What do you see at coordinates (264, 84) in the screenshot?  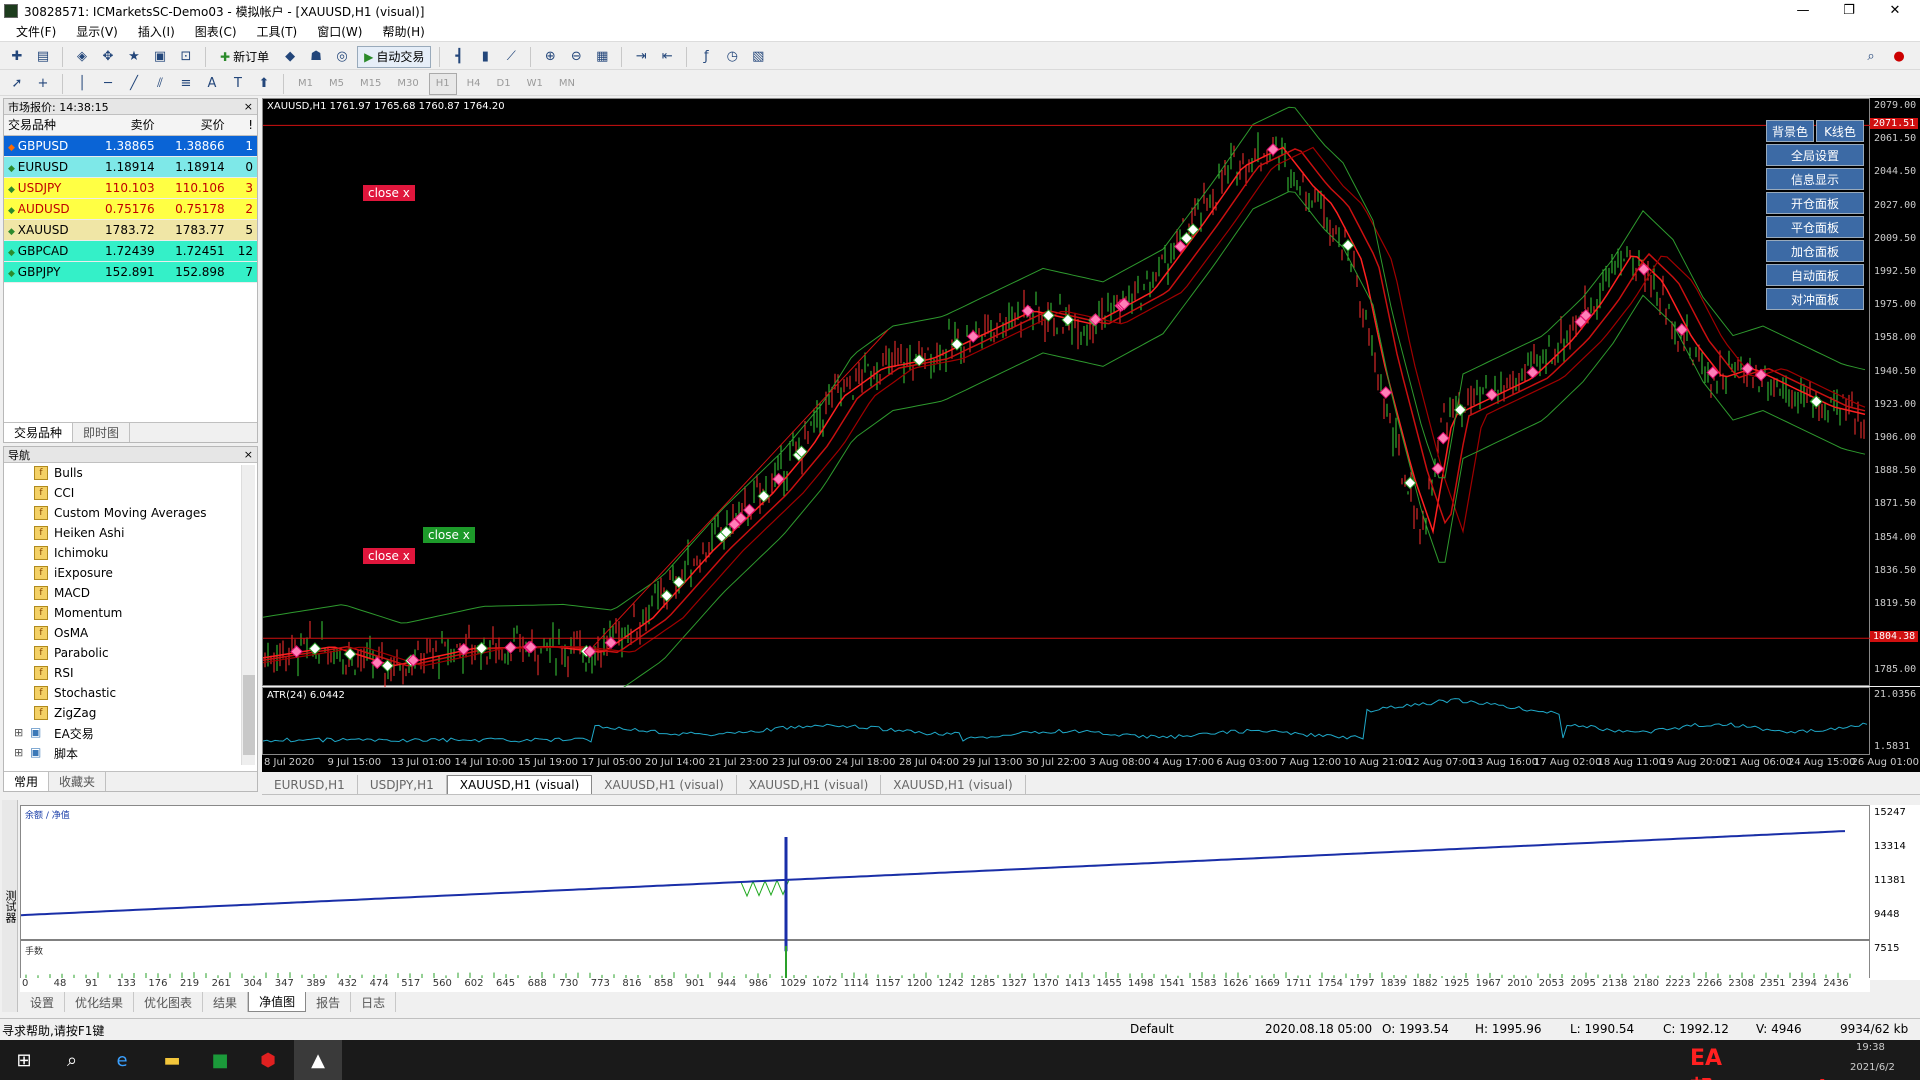 I see `arrows-icon: ⬆` at bounding box center [264, 84].